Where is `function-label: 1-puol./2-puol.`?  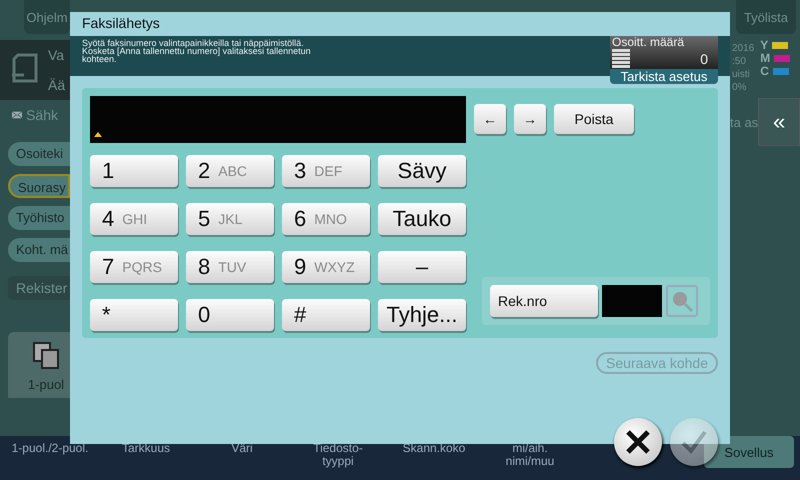
function-label: 1-puol./2-puol. is located at coordinates (50, 448).